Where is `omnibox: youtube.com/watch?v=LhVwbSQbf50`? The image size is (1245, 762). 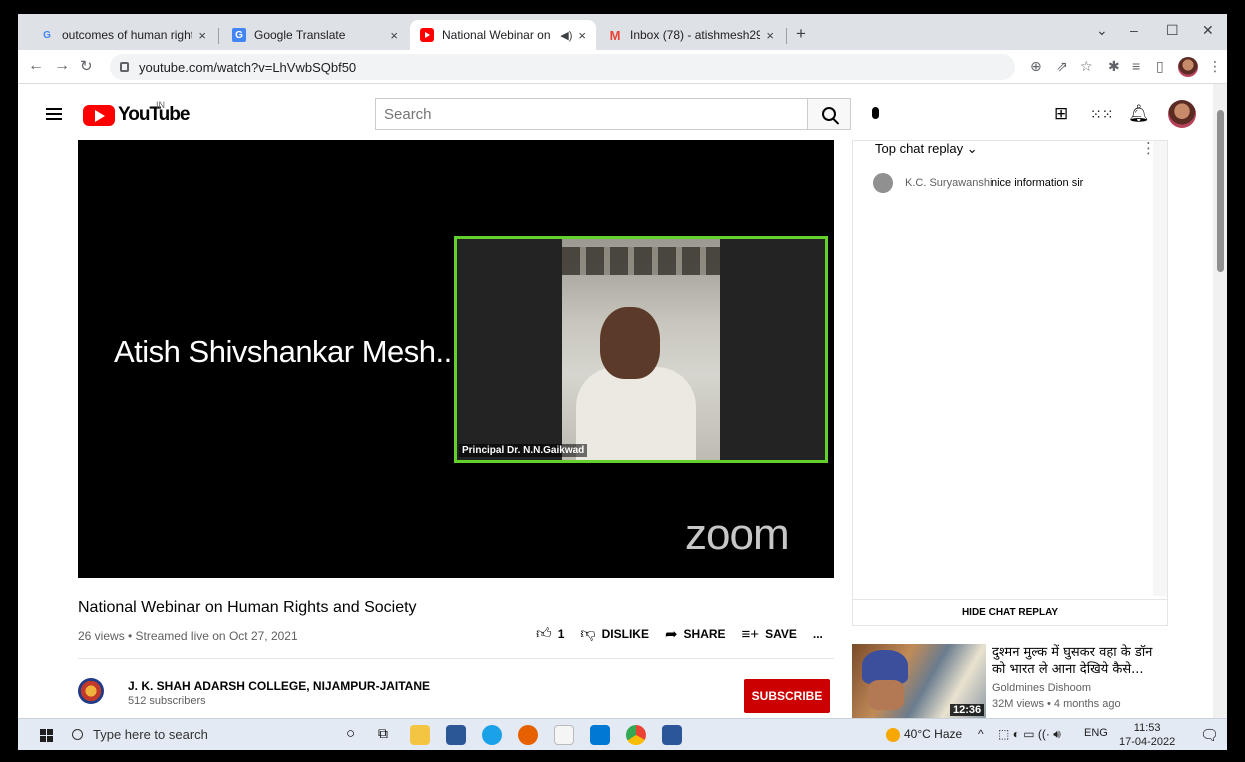
omnibox: youtube.com/watch?v=LhVwbSQbf50 is located at coordinates (562, 67).